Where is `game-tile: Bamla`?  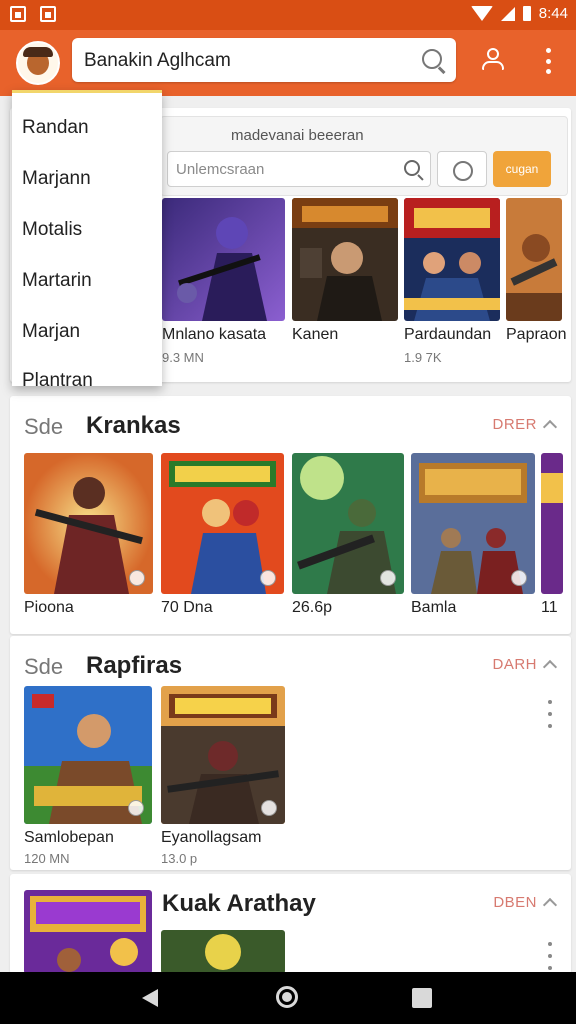 game-tile: Bamla is located at coordinates (473, 538).